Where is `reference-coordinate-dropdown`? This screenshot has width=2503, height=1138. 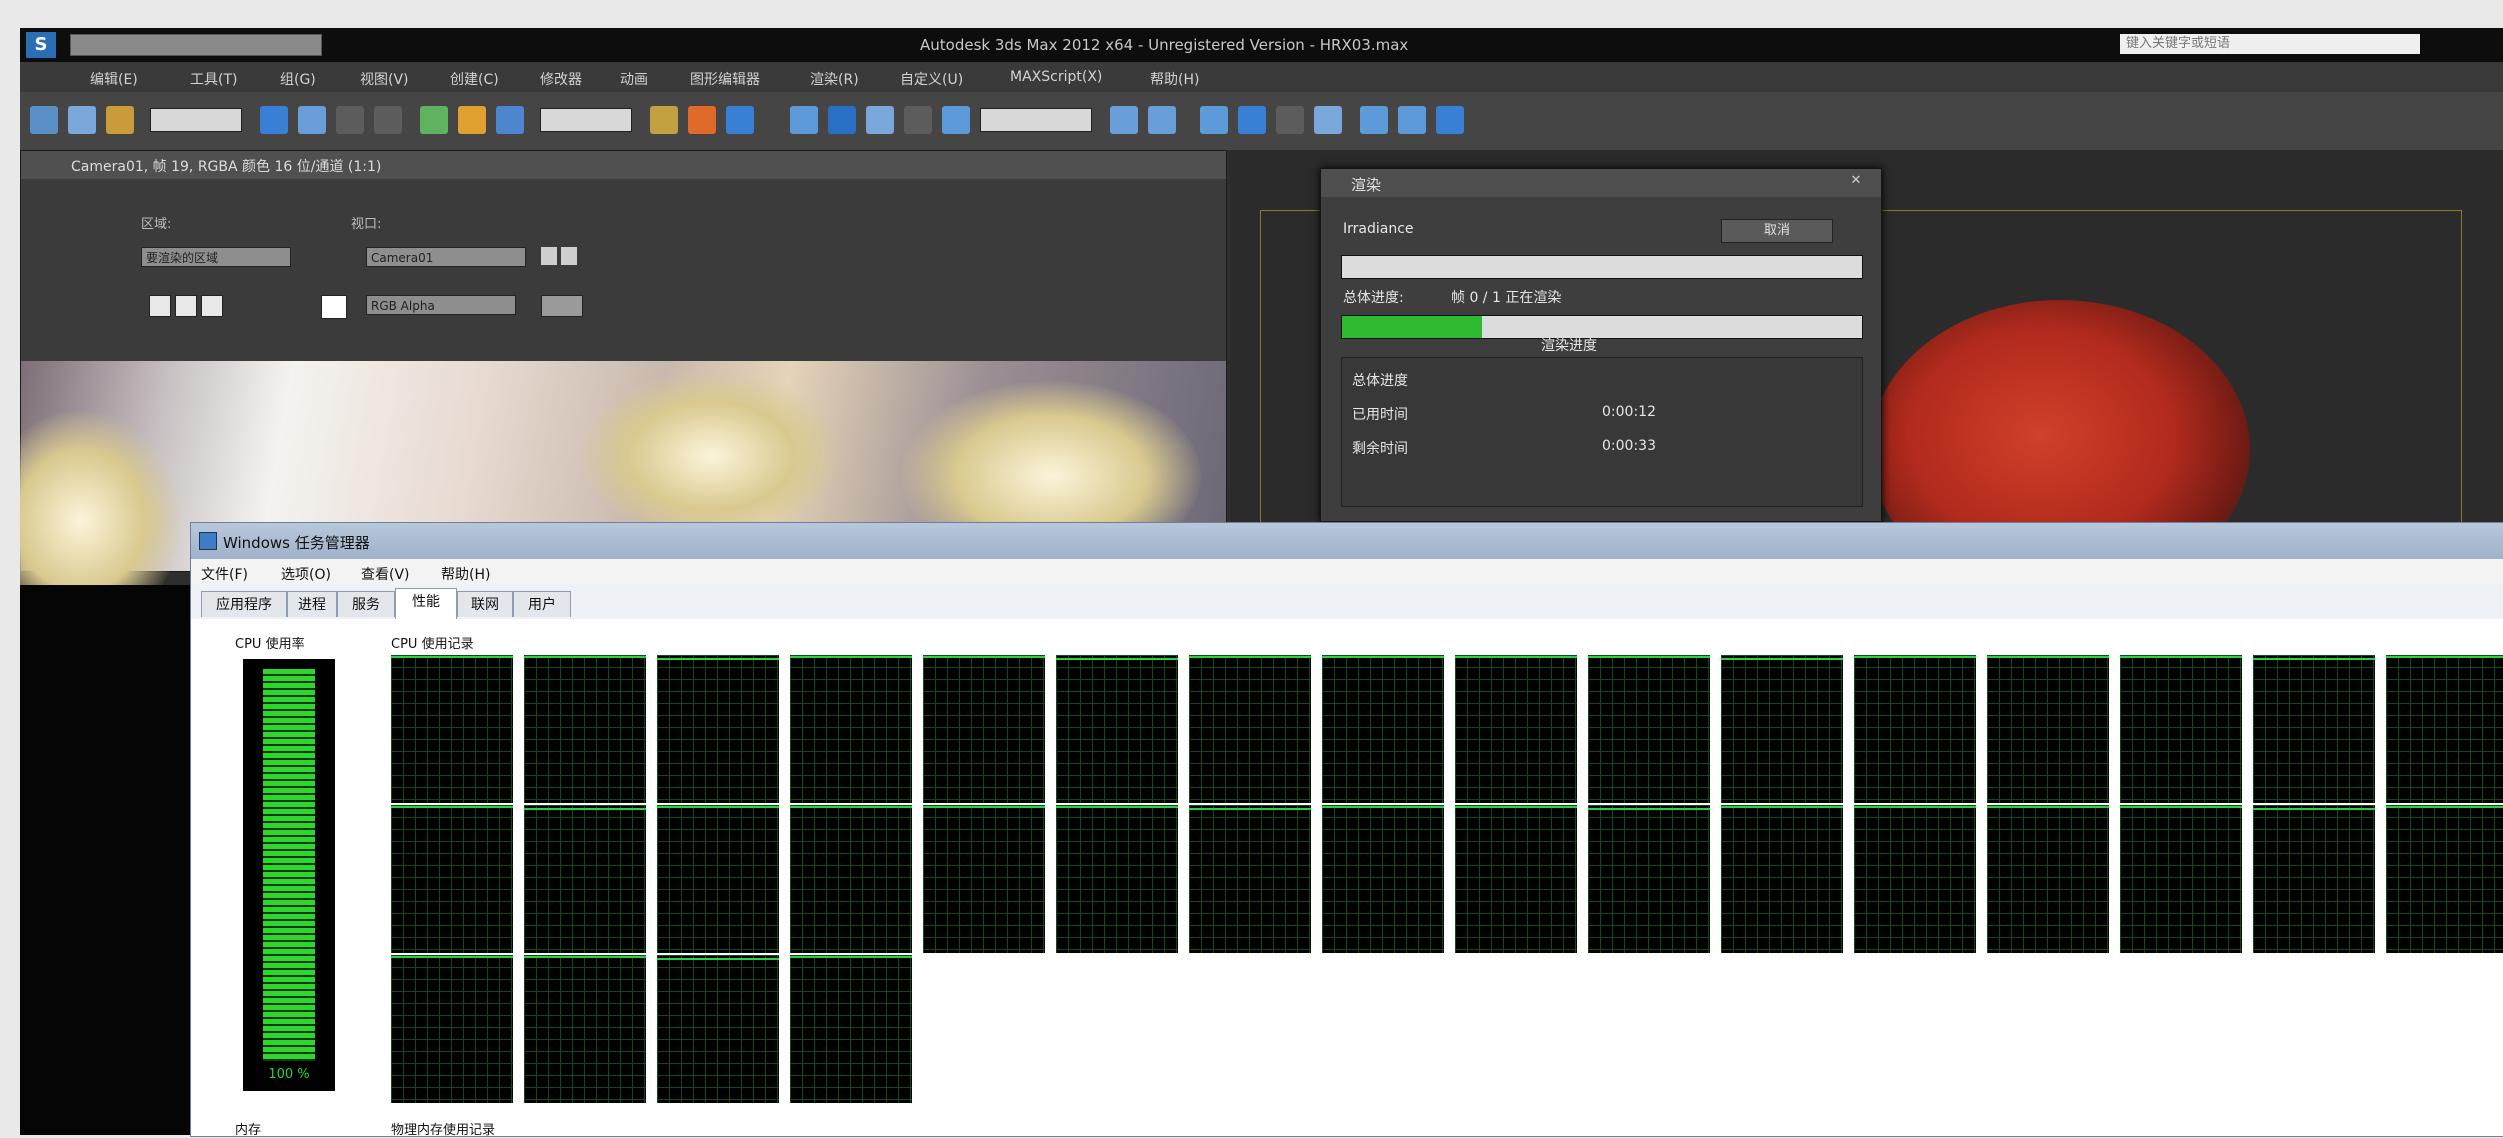
reference-coordinate-dropdown is located at coordinates (586, 120).